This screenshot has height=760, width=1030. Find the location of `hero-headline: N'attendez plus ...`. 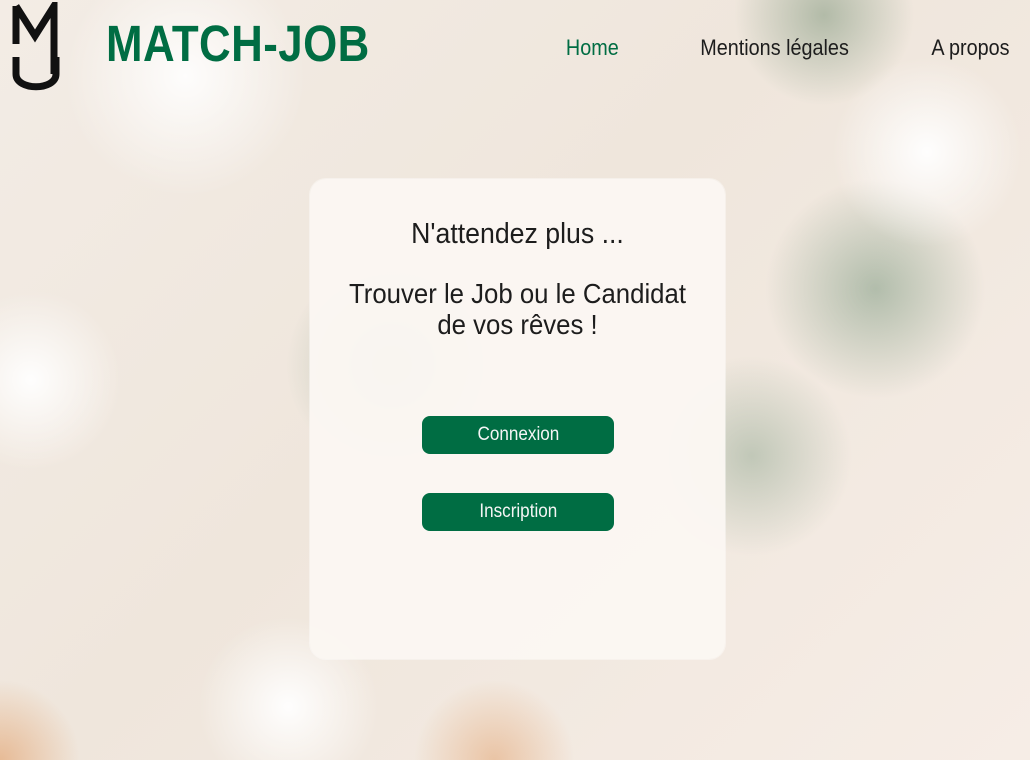

hero-headline: N'attendez plus ... is located at coordinates (517, 234).